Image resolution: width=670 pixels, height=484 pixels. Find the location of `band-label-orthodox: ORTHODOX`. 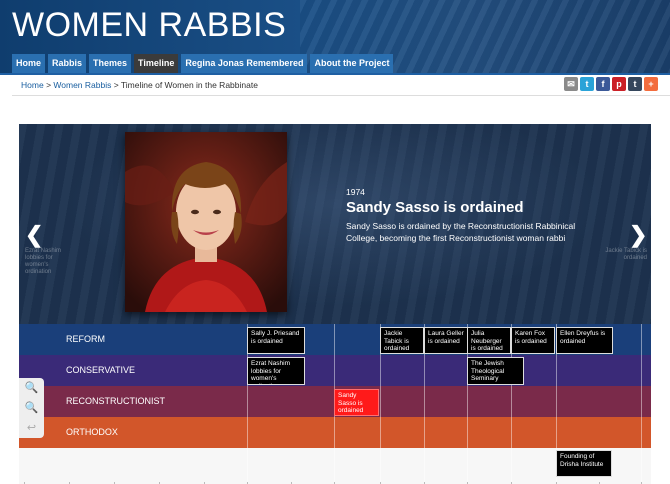

band-label-orthodox: ORTHODOX is located at coordinates (92, 432).